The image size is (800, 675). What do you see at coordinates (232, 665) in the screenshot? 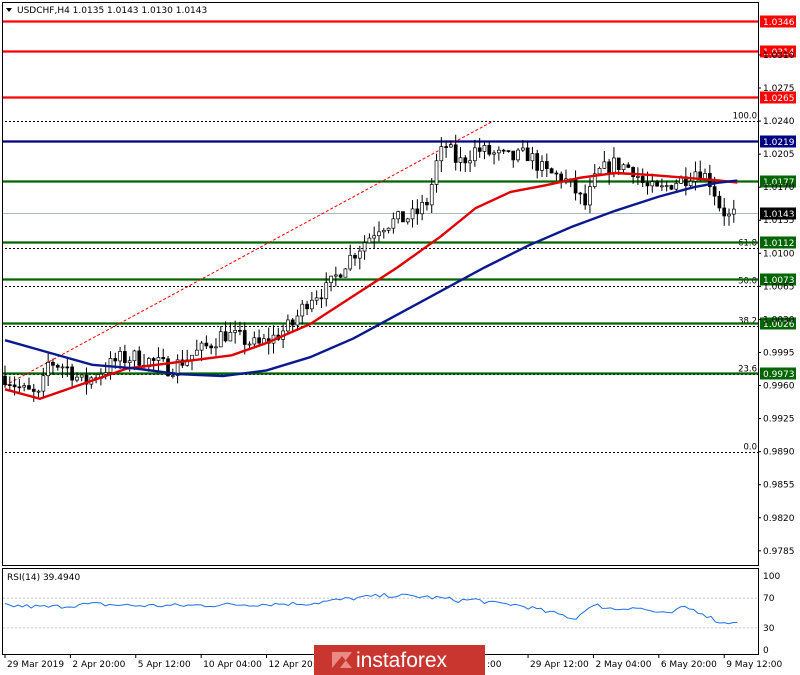
I see `x-tick-label: 10 Apr 04:00` at bounding box center [232, 665].